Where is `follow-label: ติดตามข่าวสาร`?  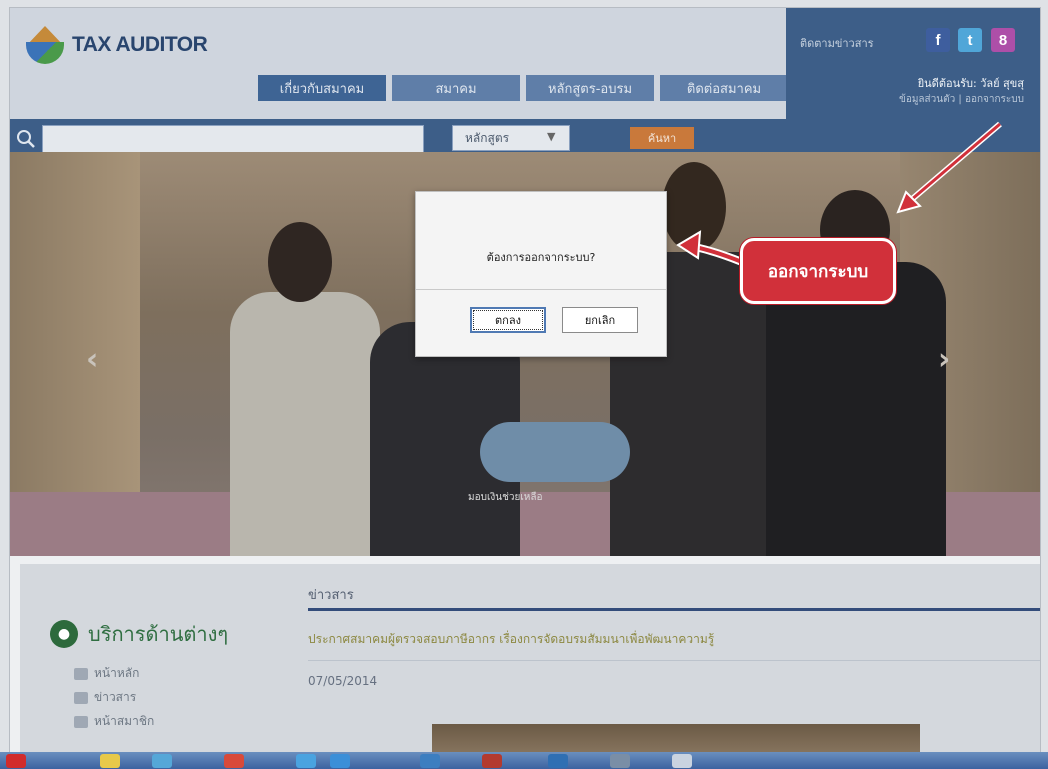 follow-label: ติดตามข่าวสาร is located at coordinates (837, 43).